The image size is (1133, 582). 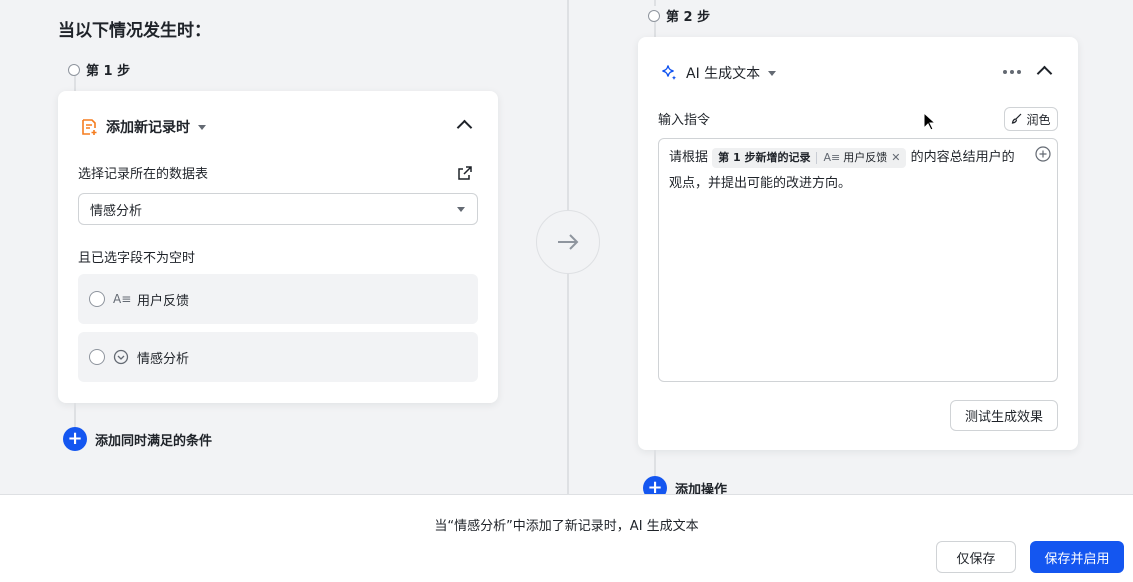 I want to click on field-row-sentiment: 情感分析, so click(x=278, y=357).